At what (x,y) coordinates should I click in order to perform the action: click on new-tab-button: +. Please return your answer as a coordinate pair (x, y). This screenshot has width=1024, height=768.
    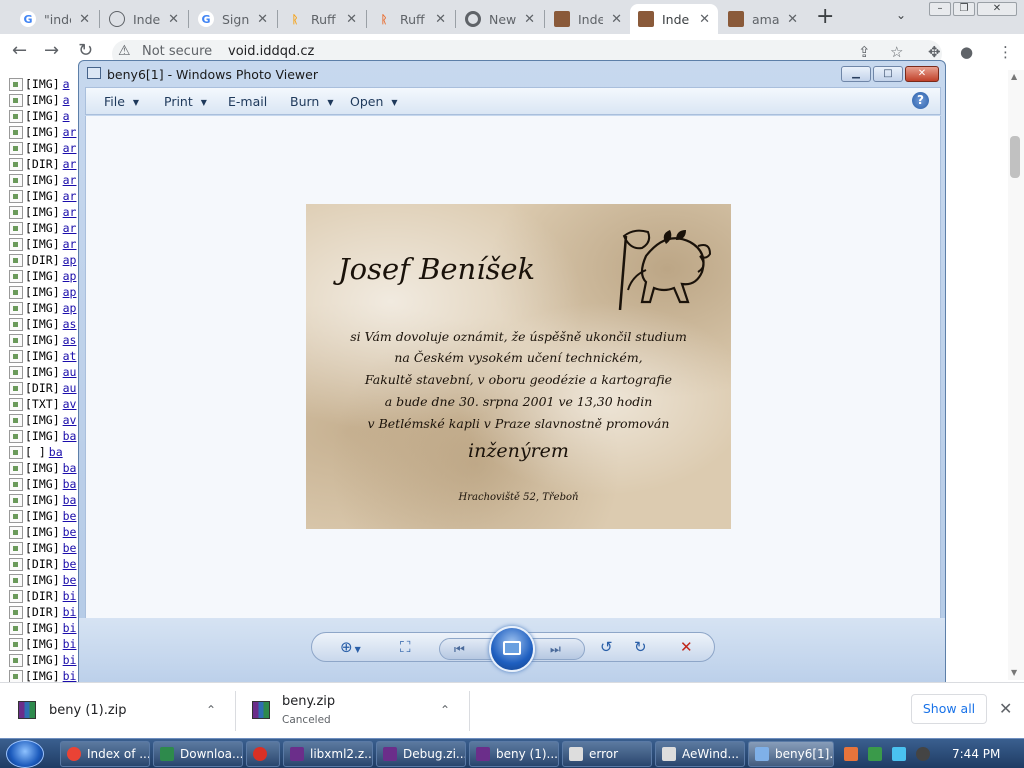
    Looking at the image, I should click on (825, 17).